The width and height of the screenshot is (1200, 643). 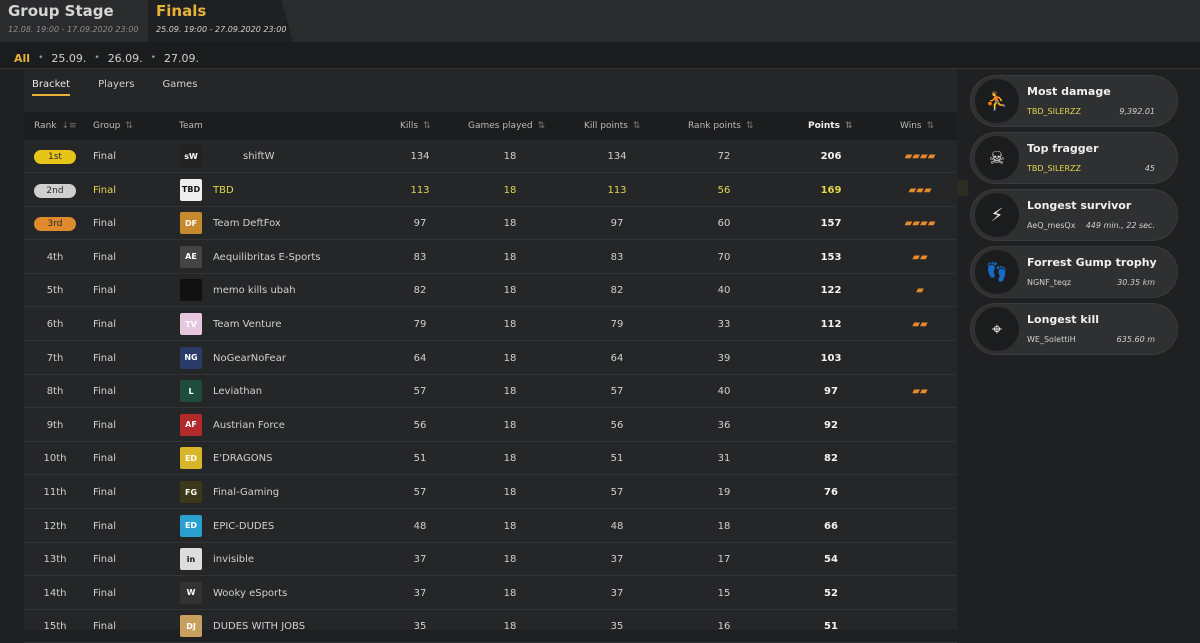 I want to click on team-name: memo kills ubah, so click(x=254, y=290).